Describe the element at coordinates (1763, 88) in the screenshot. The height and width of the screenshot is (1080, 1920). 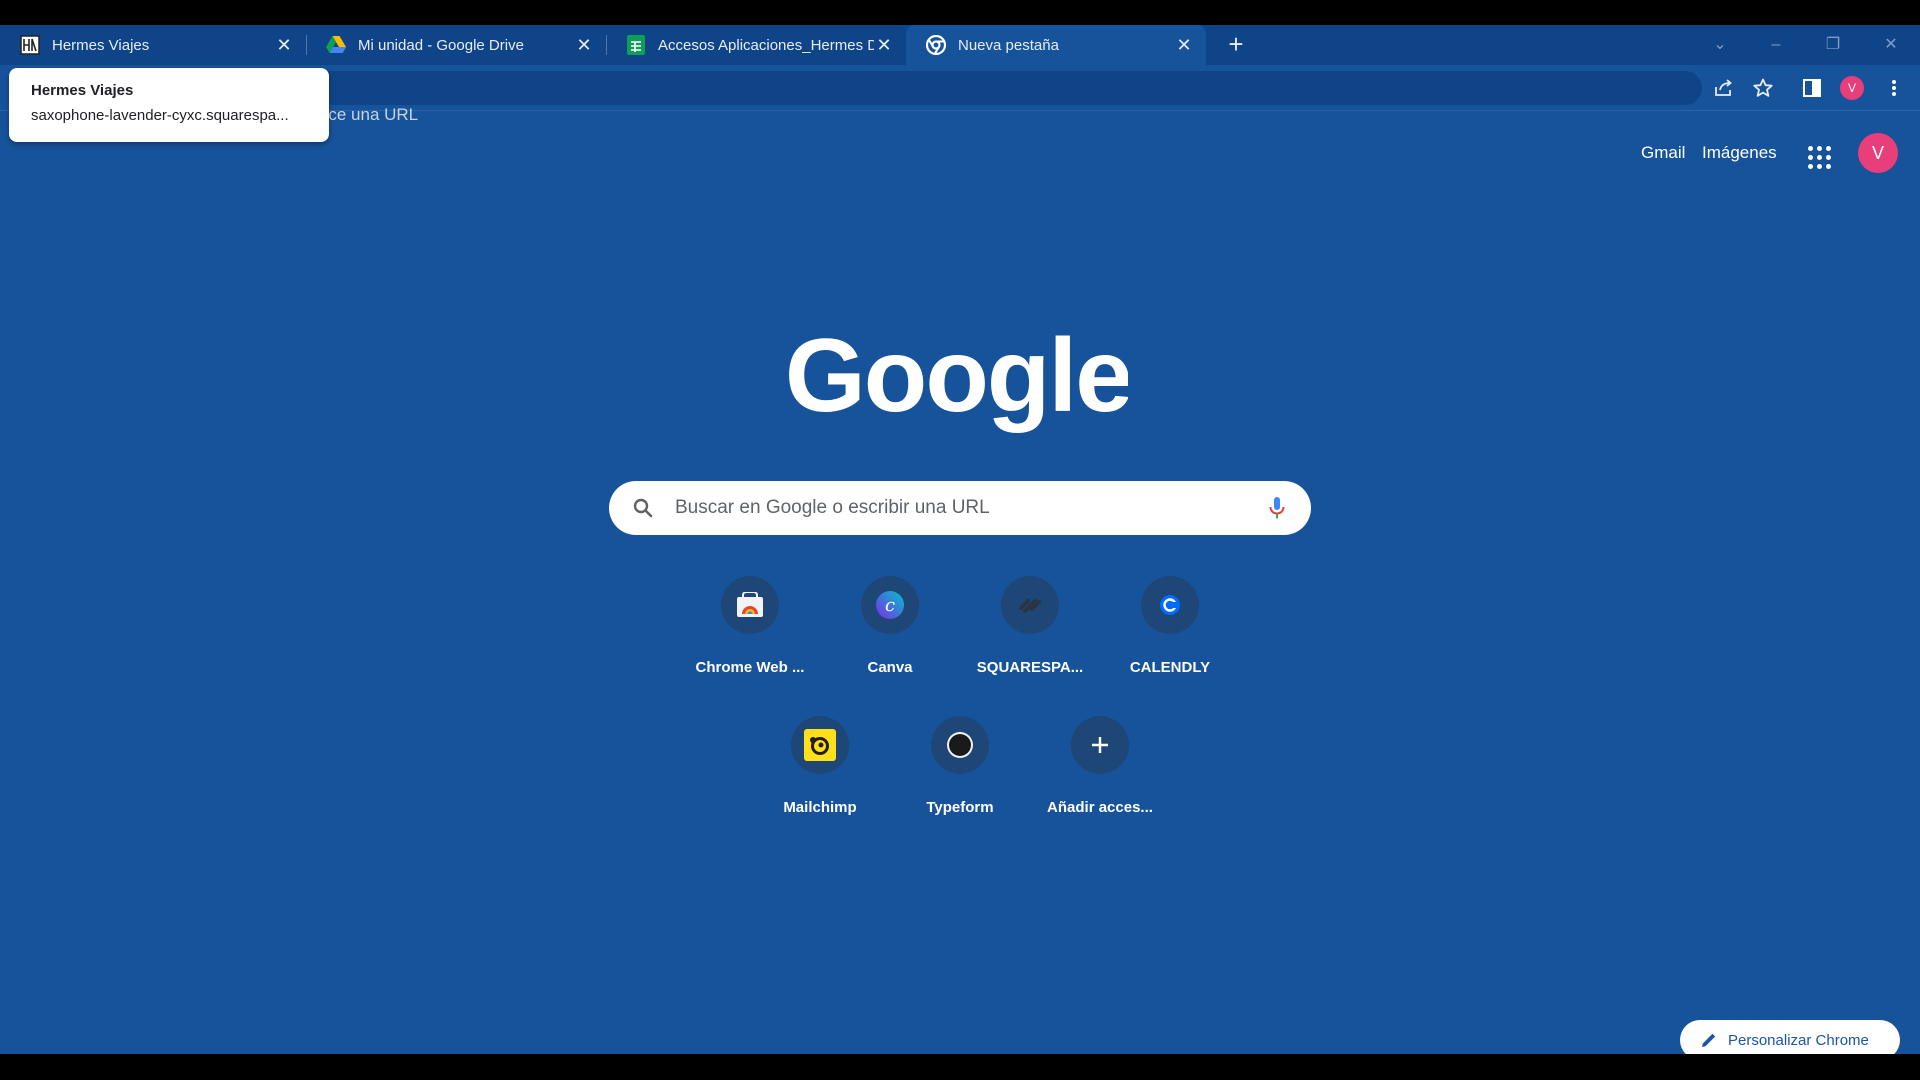
I see `bookmark-star-icon` at that location.